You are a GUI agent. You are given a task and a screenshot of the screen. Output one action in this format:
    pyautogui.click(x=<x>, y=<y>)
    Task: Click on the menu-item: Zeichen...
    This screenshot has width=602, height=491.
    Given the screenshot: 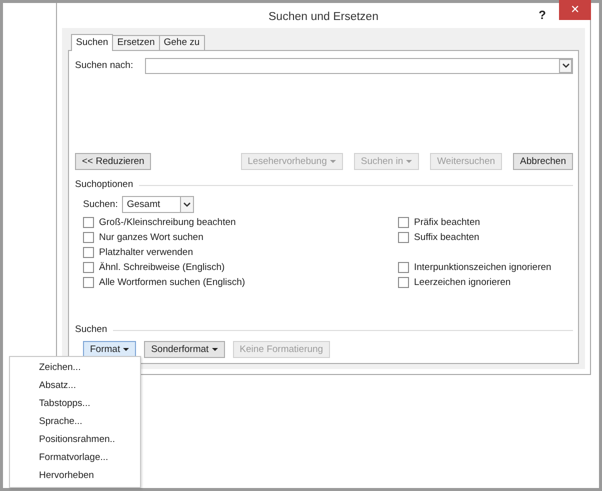 What is the action you would take?
    pyautogui.click(x=75, y=368)
    